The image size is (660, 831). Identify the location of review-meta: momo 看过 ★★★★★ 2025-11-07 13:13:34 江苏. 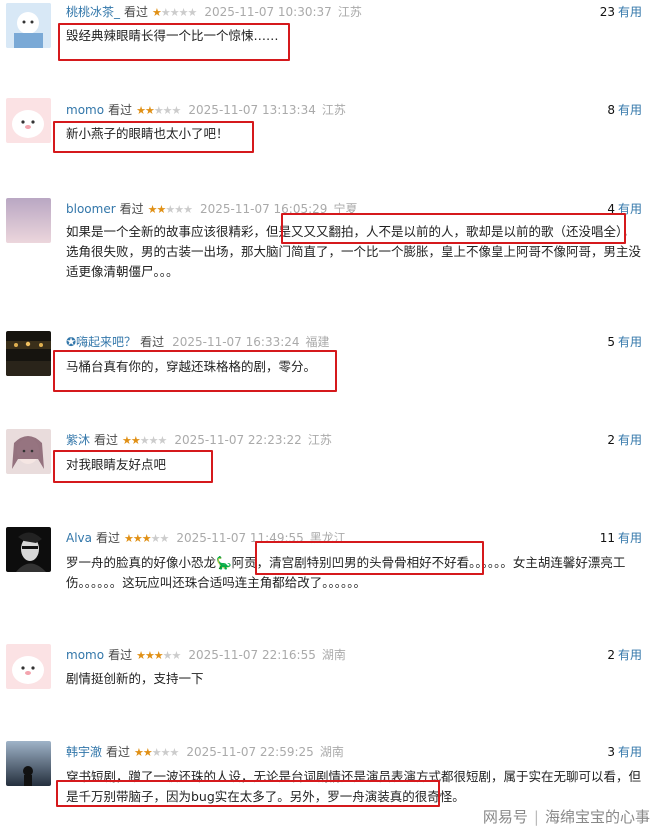
(206, 110).